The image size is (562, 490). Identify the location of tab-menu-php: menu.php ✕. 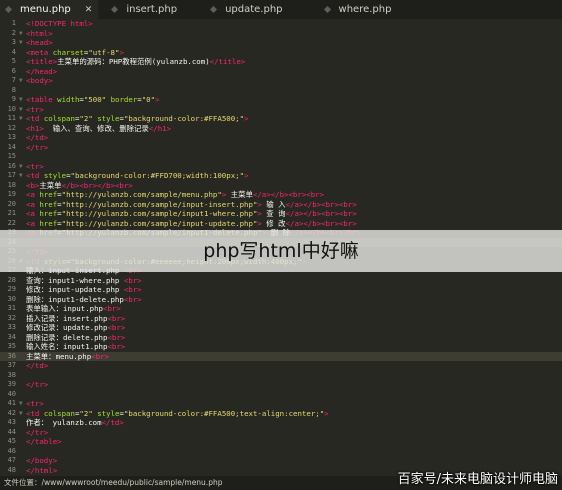
(49, 9).